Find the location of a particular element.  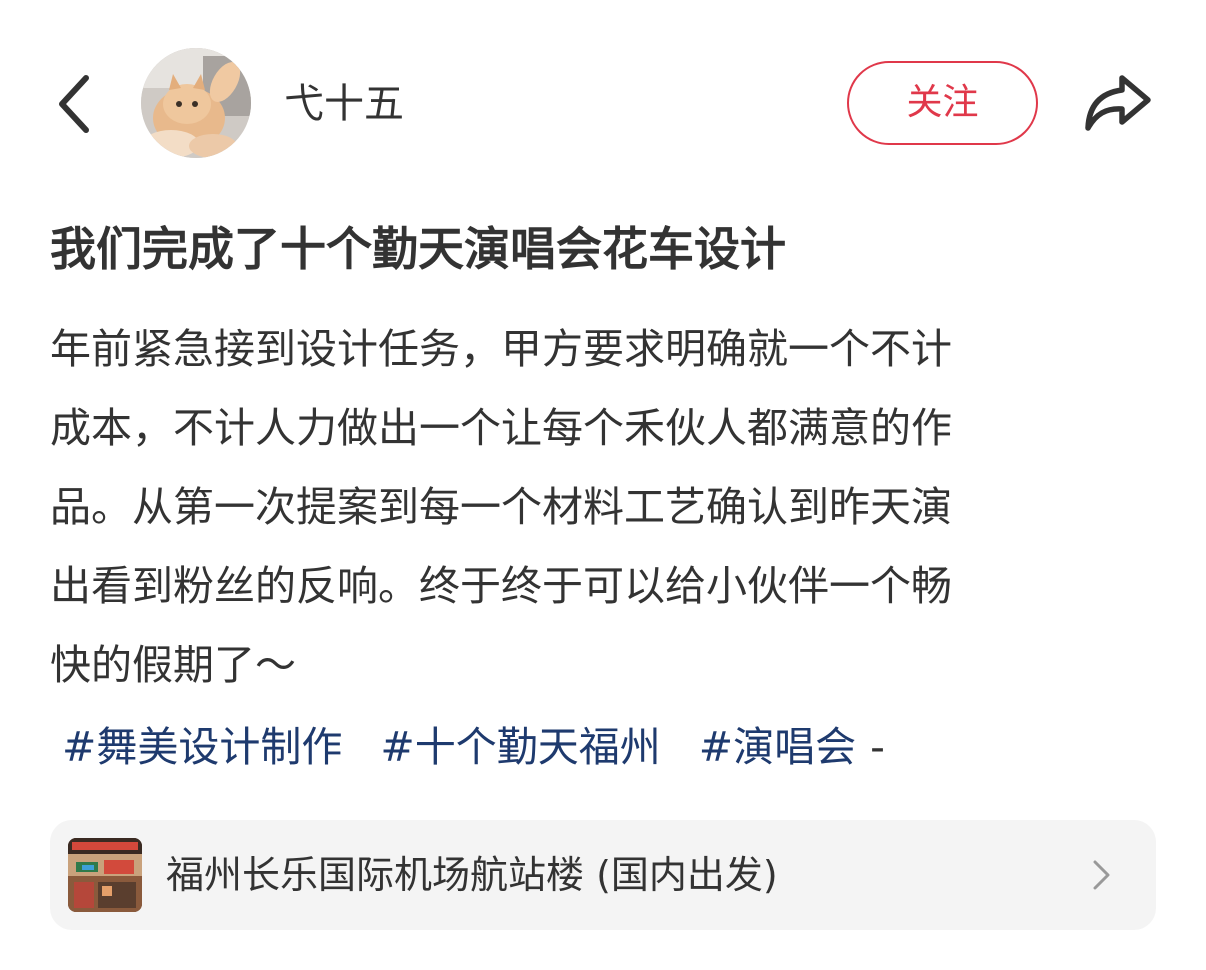

chevron-right-icon is located at coordinates (1101, 875).